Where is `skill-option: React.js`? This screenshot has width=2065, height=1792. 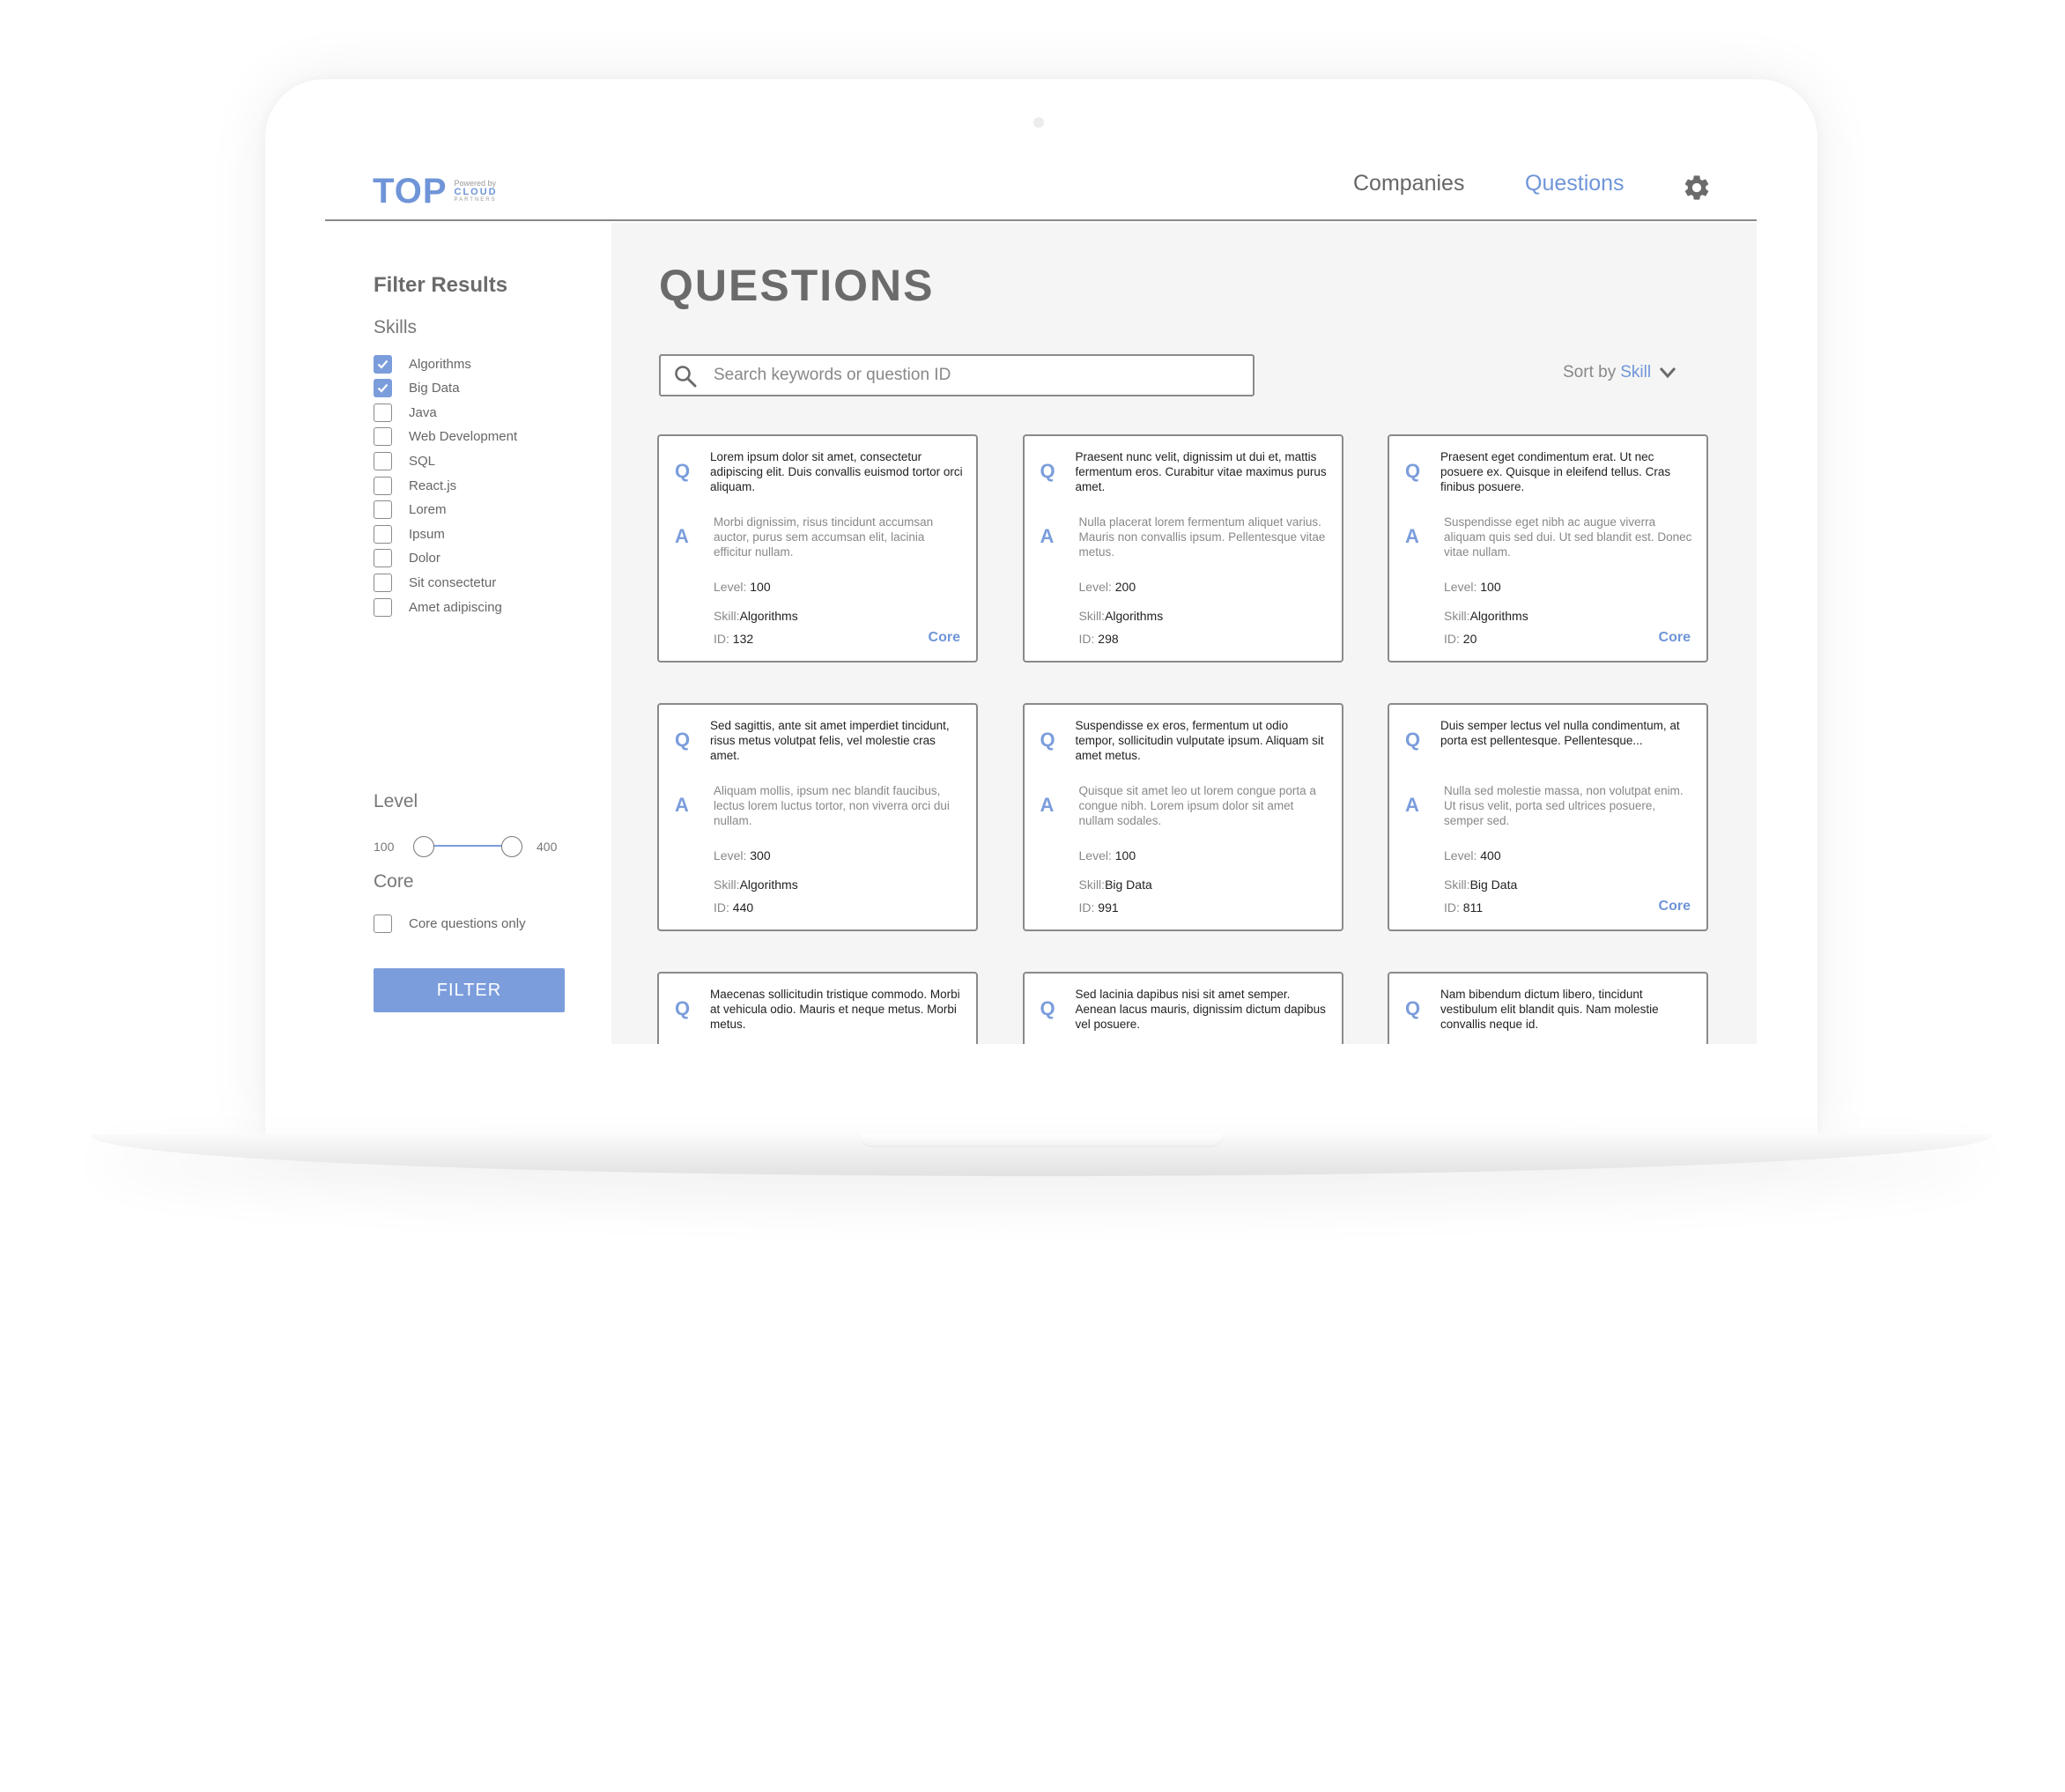 skill-option: React.js is located at coordinates (415, 485).